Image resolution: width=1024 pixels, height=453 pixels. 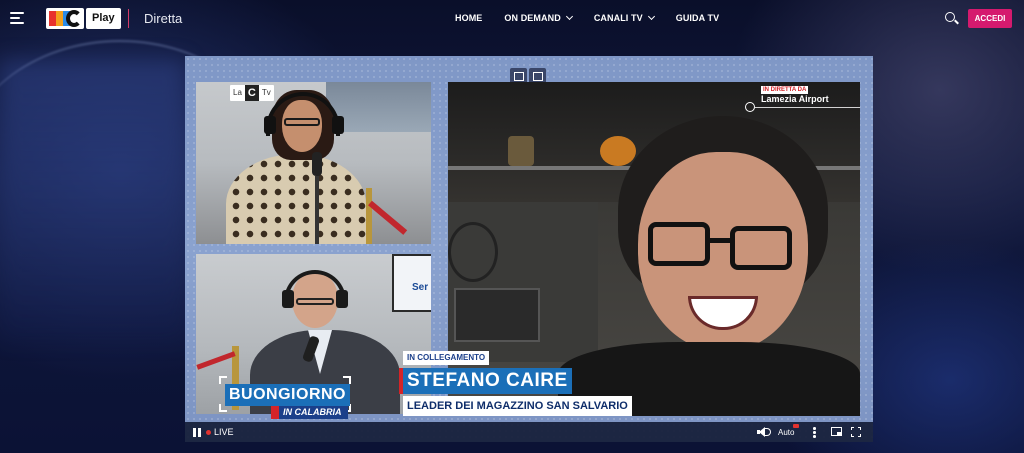 I want to click on hd-badge-icon, so click(x=796, y=426).